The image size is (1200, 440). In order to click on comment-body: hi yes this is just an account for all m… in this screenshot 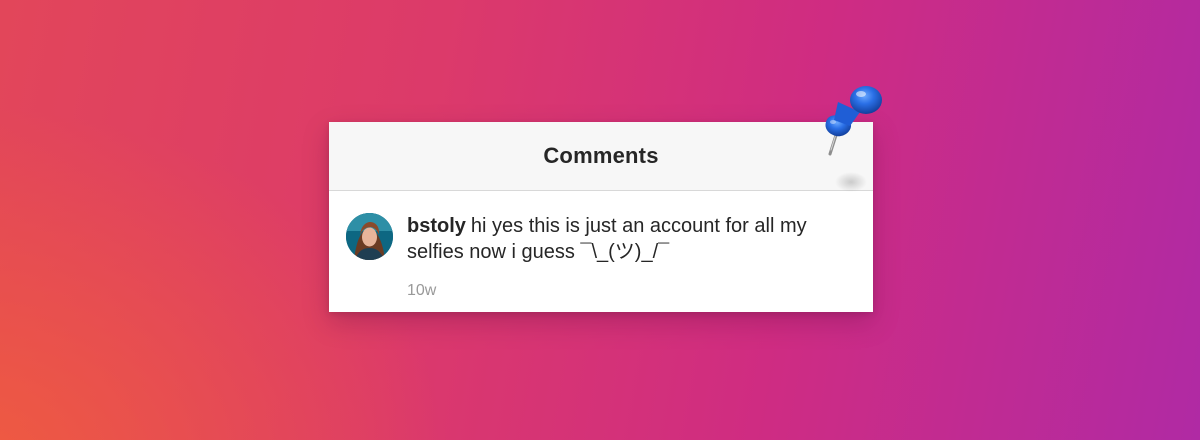, I will do `click(607, 239)`.